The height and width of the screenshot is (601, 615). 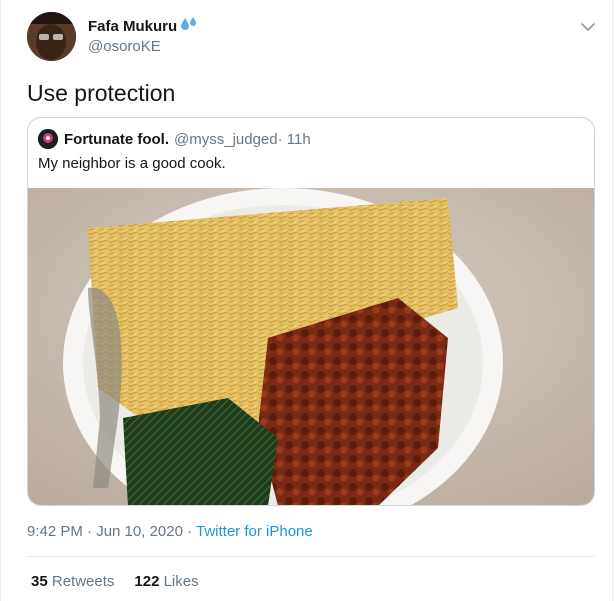 I want to click on tweet-text: Use protection, so click(x=101, y=93).